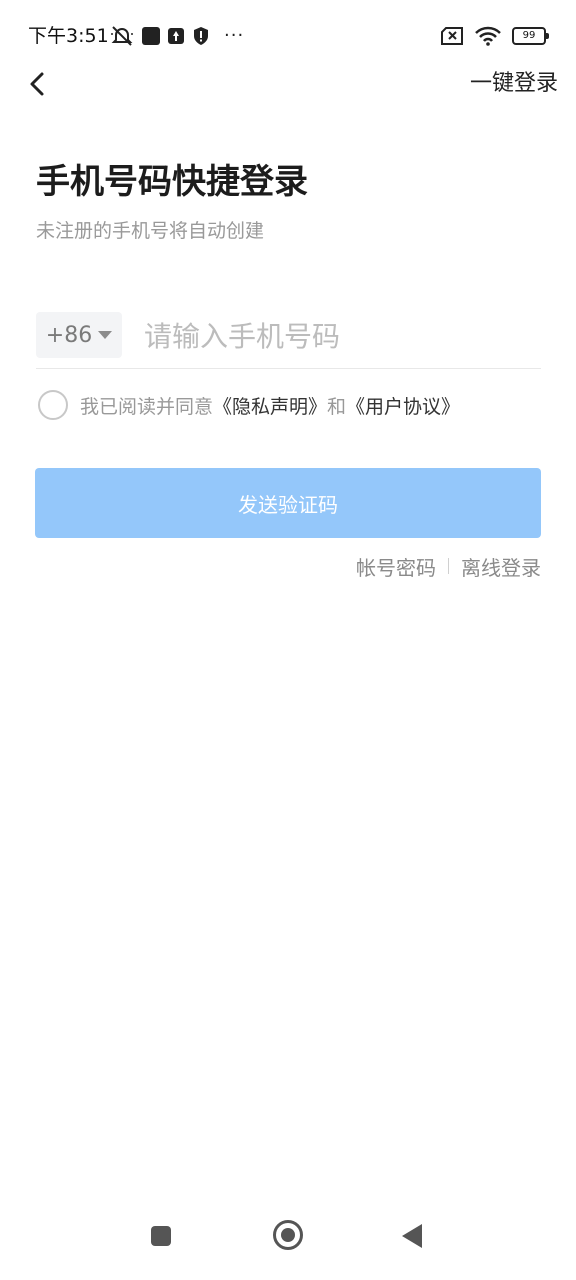  I want to click on status-icons-left: ···, so click(177, 36).